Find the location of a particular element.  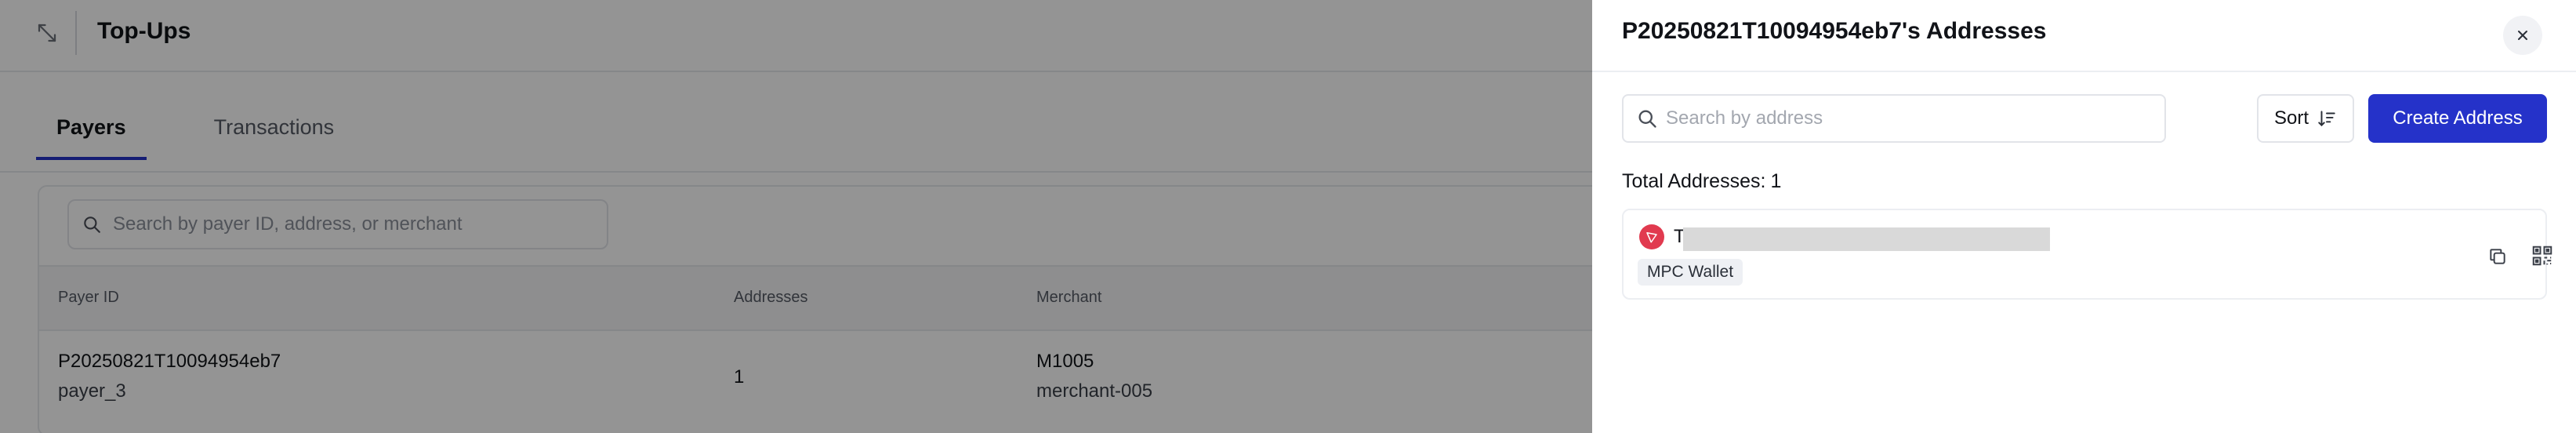

sort-label: Sort is located at coordinates (2291, 118).